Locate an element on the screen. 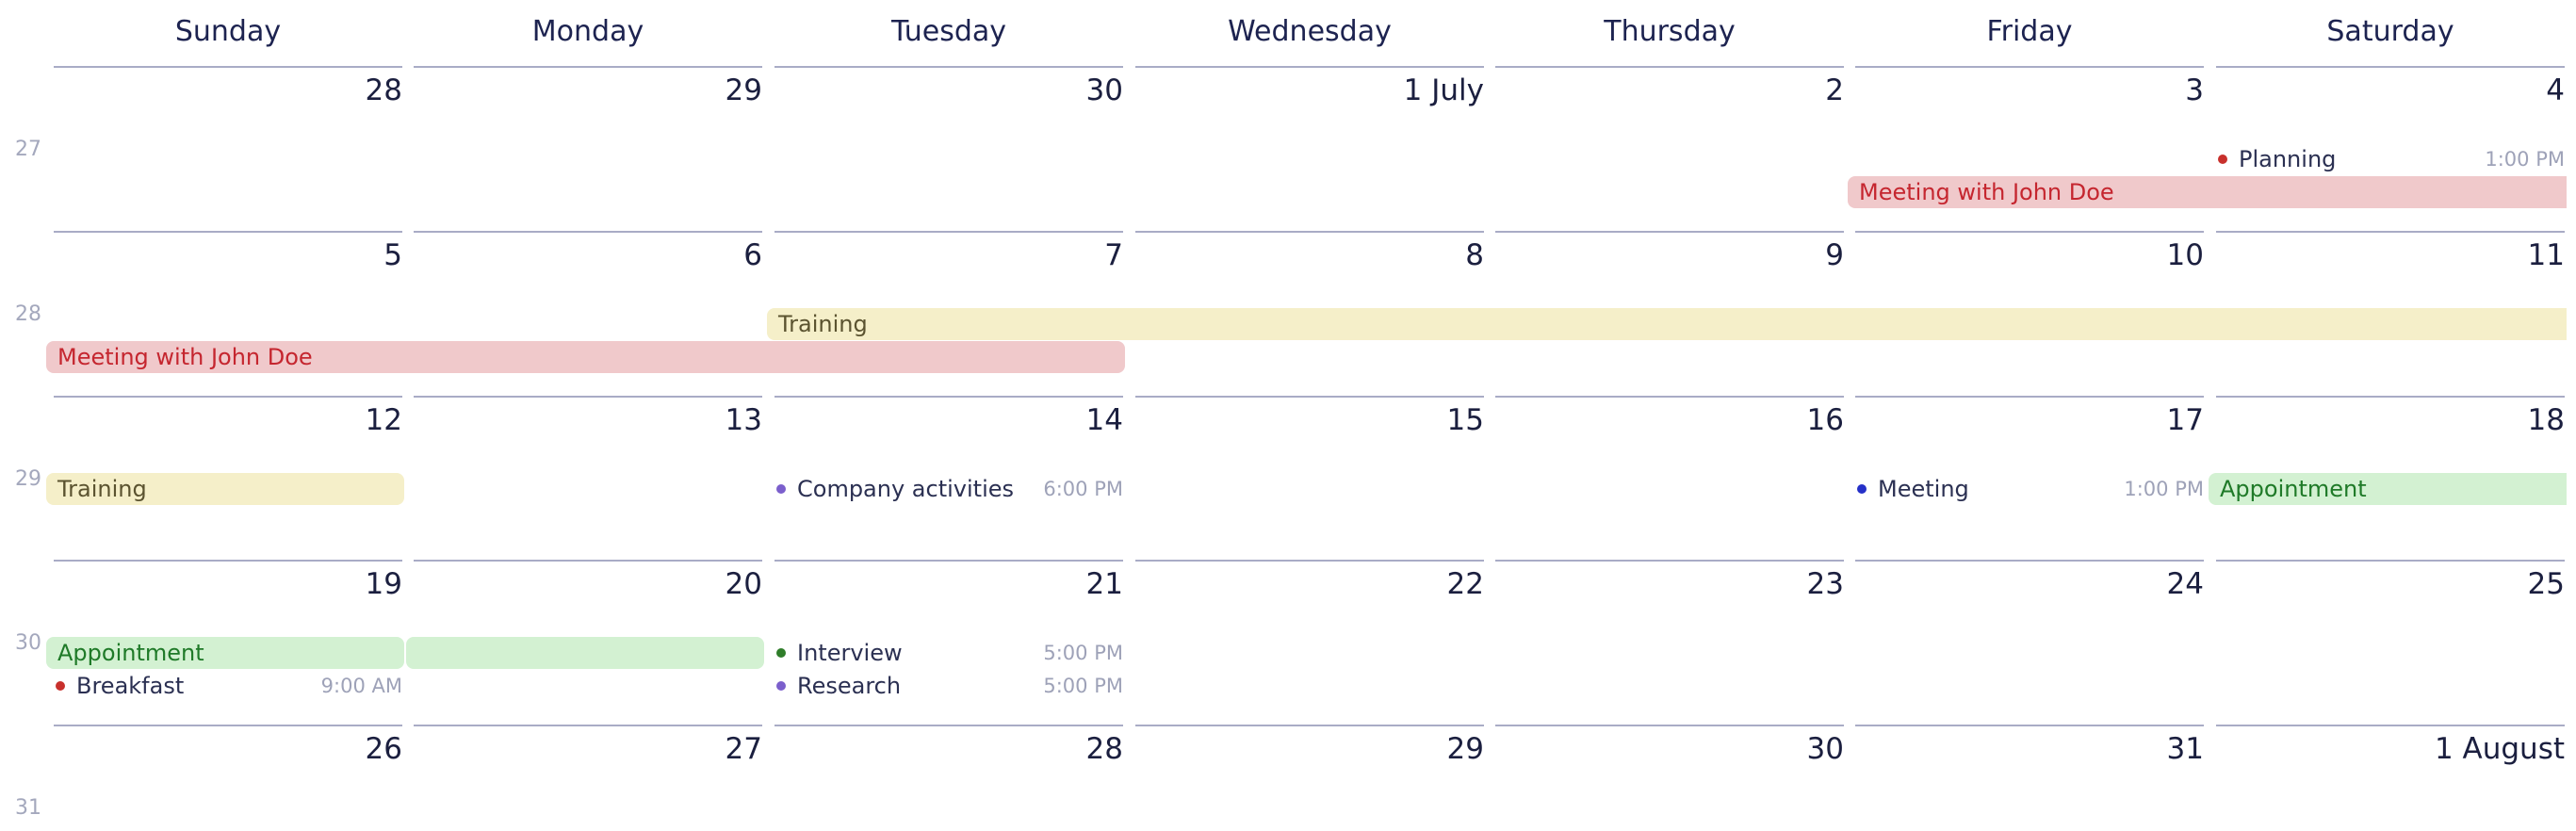 This screenshot has height=831, width=2576. weekday-header-friday: Friday is located at coordinates (2029, 31).